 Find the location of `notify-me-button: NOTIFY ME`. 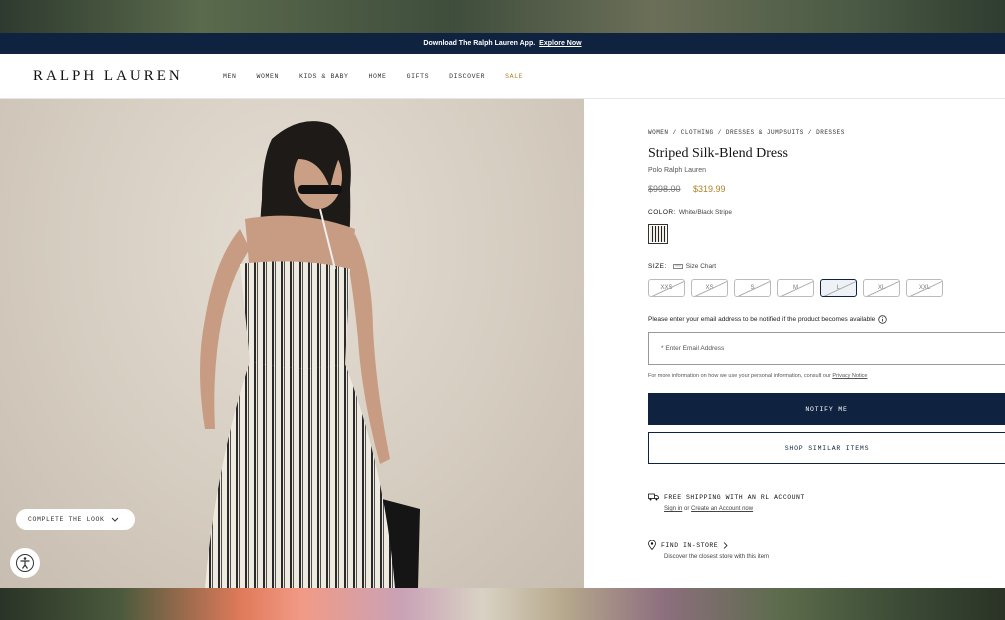

notify-me-button: NOTIFY ME is located at coordinates (826, 409).